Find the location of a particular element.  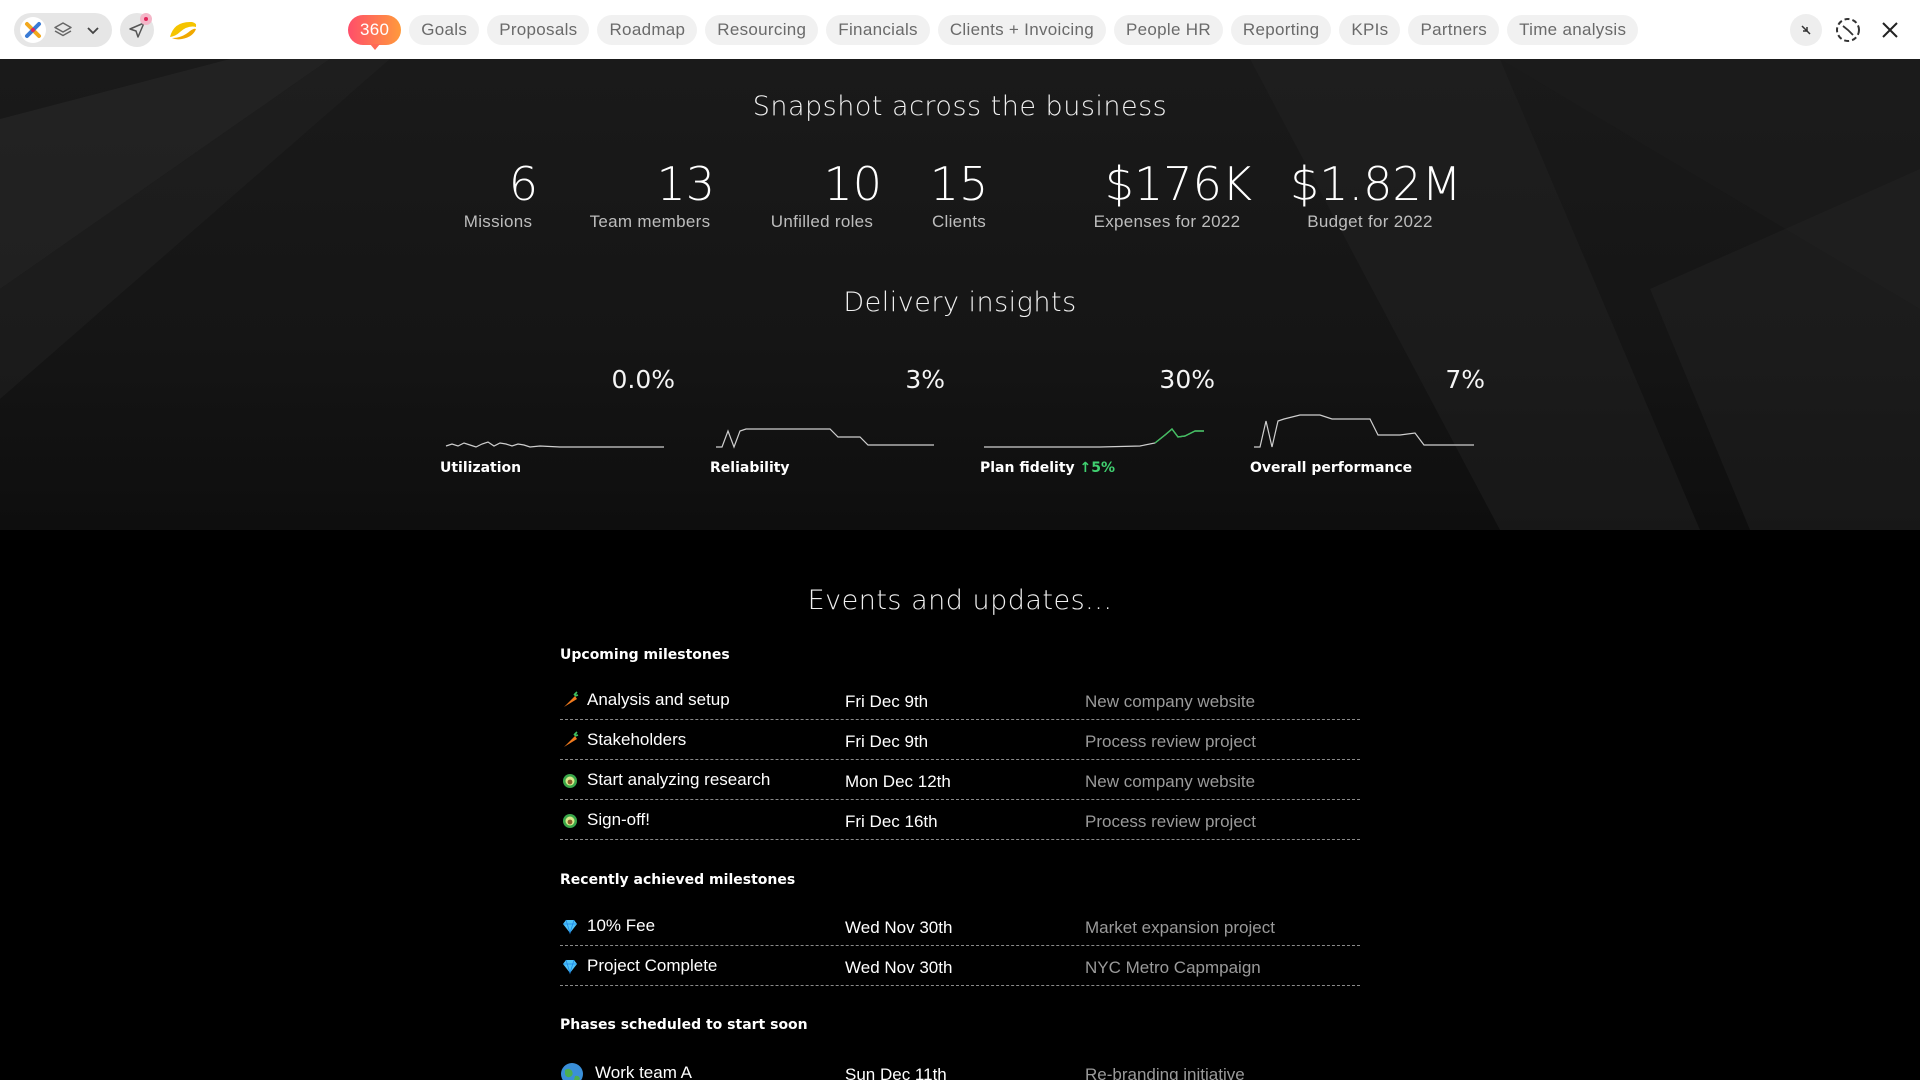

stat-label: Unfilled roles is located at coordinates (822, 221).